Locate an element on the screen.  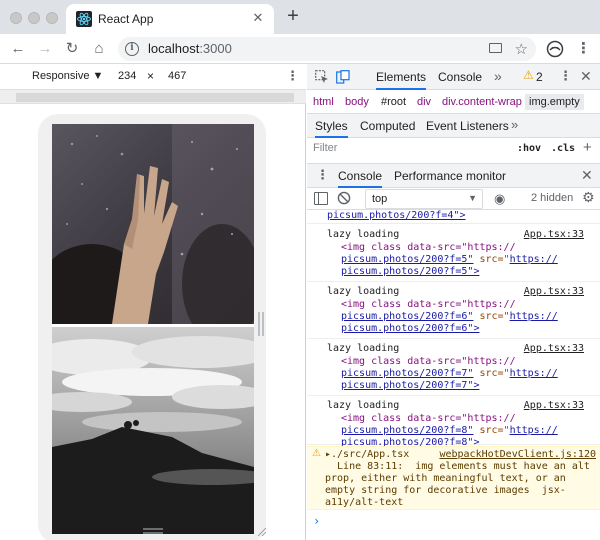
inspect-element-icon is located at coordinates (322, 77).